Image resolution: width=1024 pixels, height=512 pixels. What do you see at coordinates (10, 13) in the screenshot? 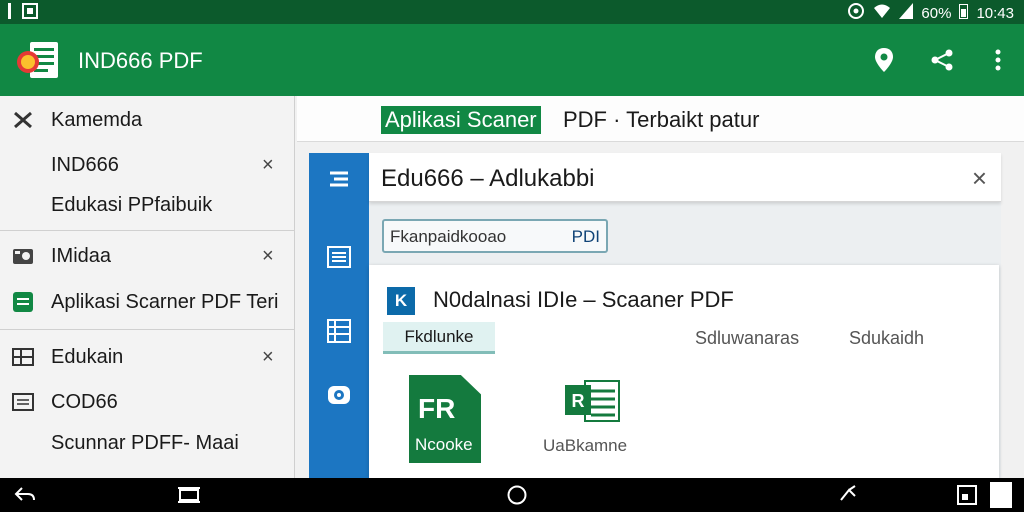
I see `signal-icon` at bounding box center [10, 13].